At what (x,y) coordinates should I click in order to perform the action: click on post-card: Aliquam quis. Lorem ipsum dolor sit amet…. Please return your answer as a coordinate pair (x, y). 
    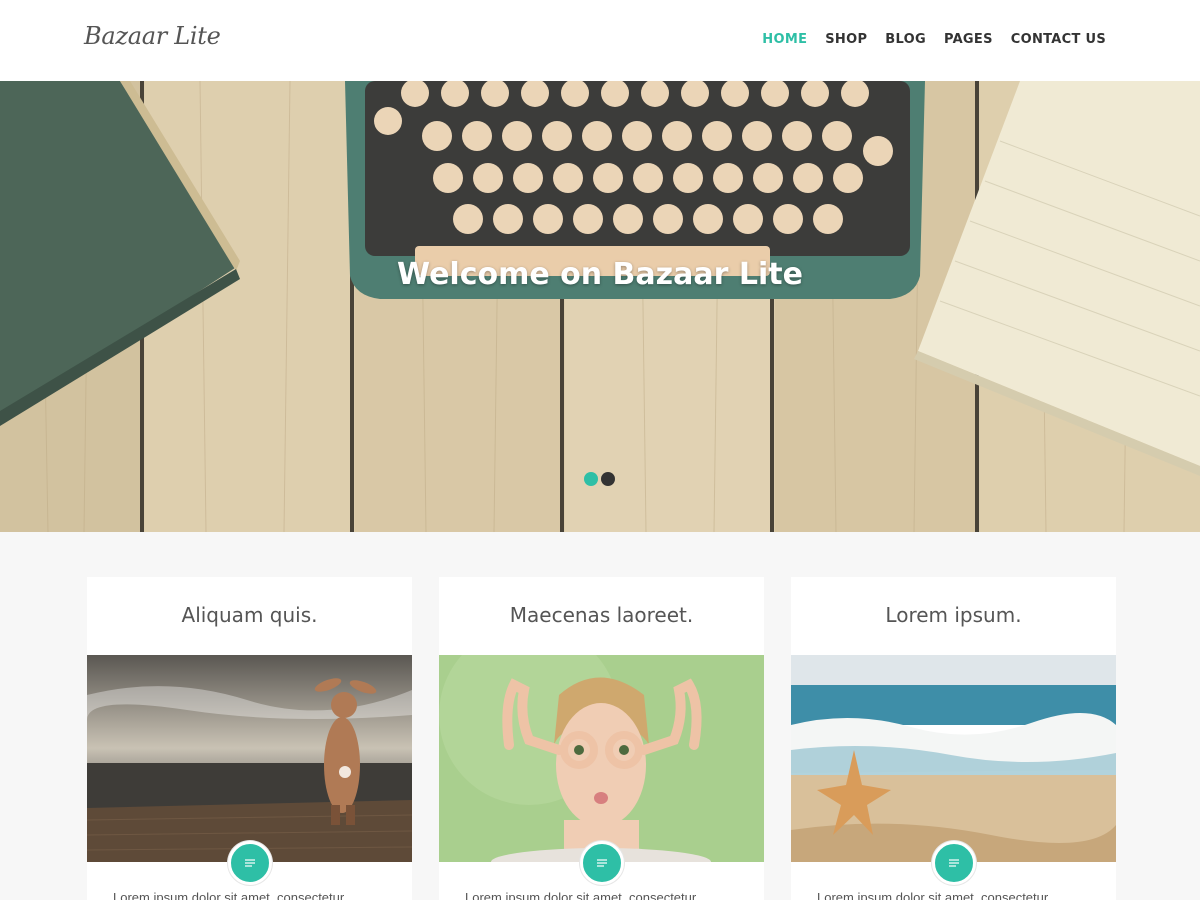
    Looking at the image, I should click on (249, 738).